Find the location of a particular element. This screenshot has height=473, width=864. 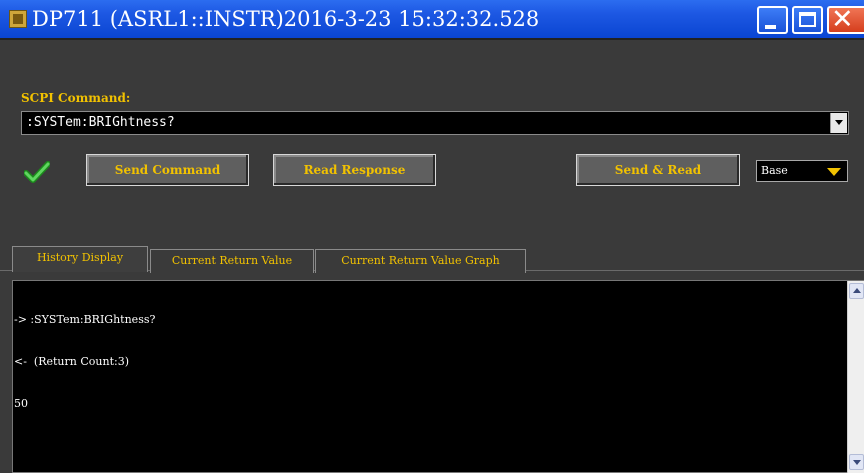

dropdown-arrow-icon is located at coordinates (834, 172).